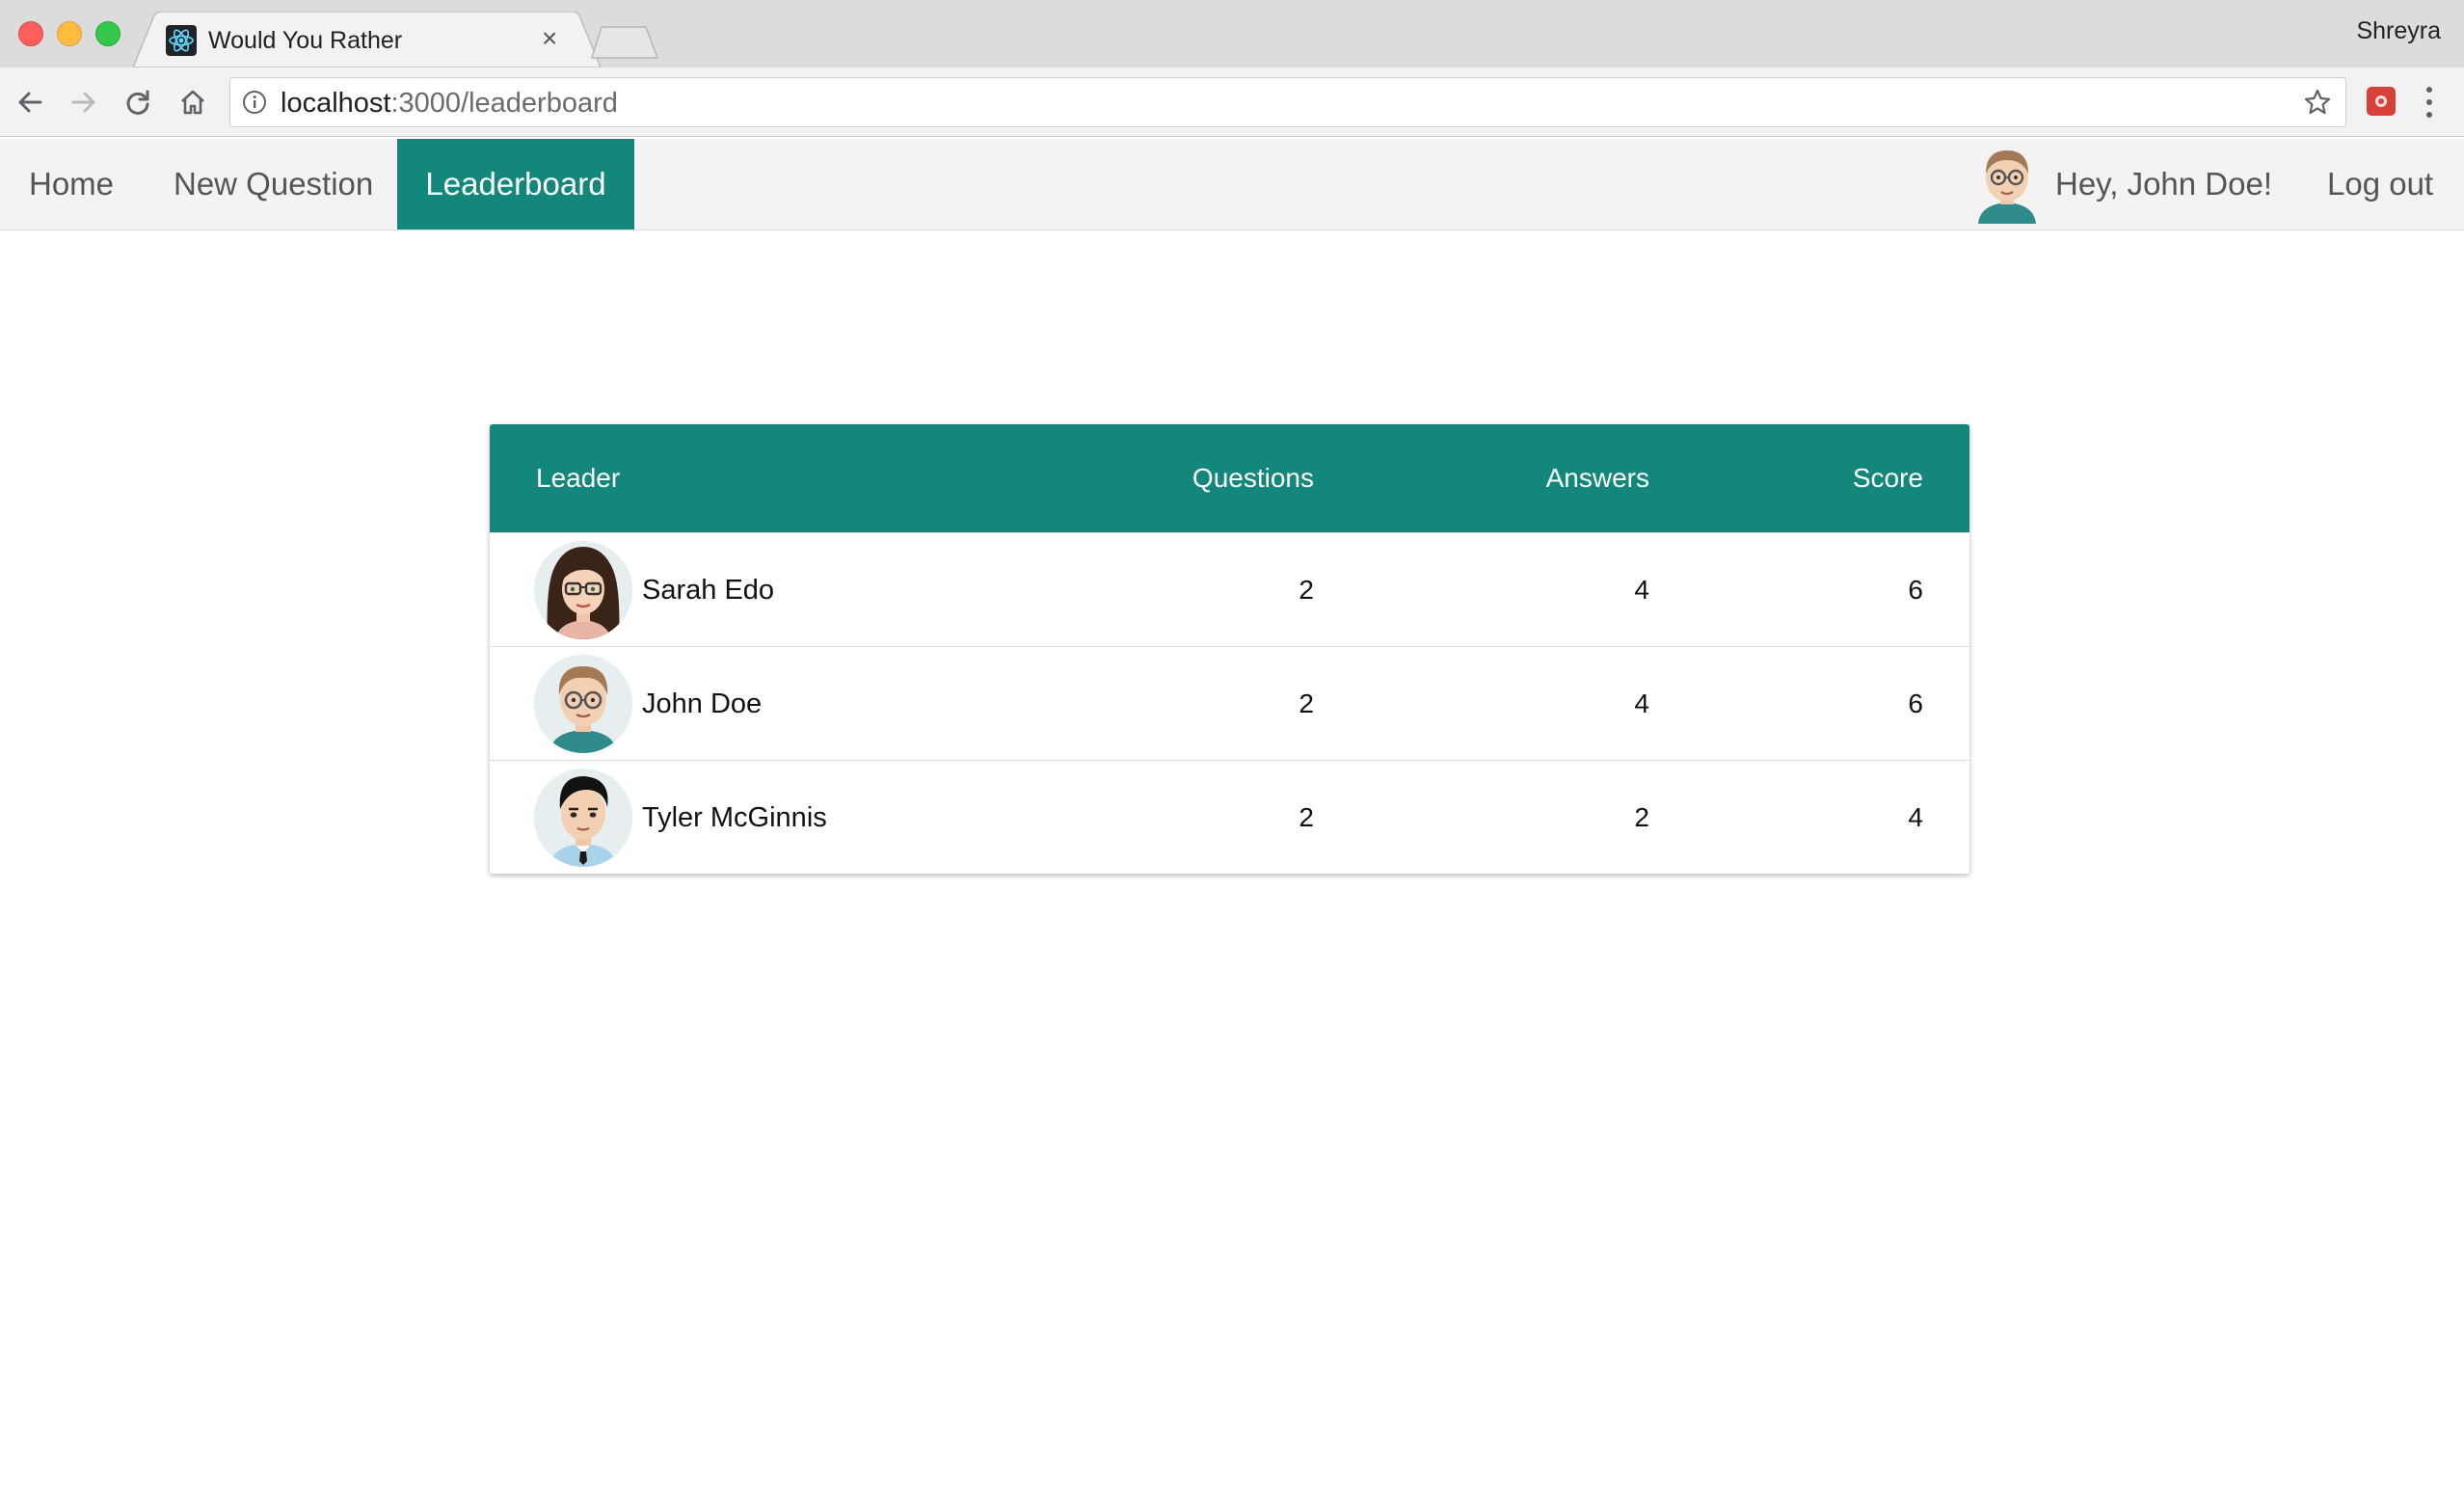 This screenshot has height=1485, width=2464. What do you see at coordinates (69, 33) in the screenshot?
I see `minimize-window-button` at bounding box center [69, 33].